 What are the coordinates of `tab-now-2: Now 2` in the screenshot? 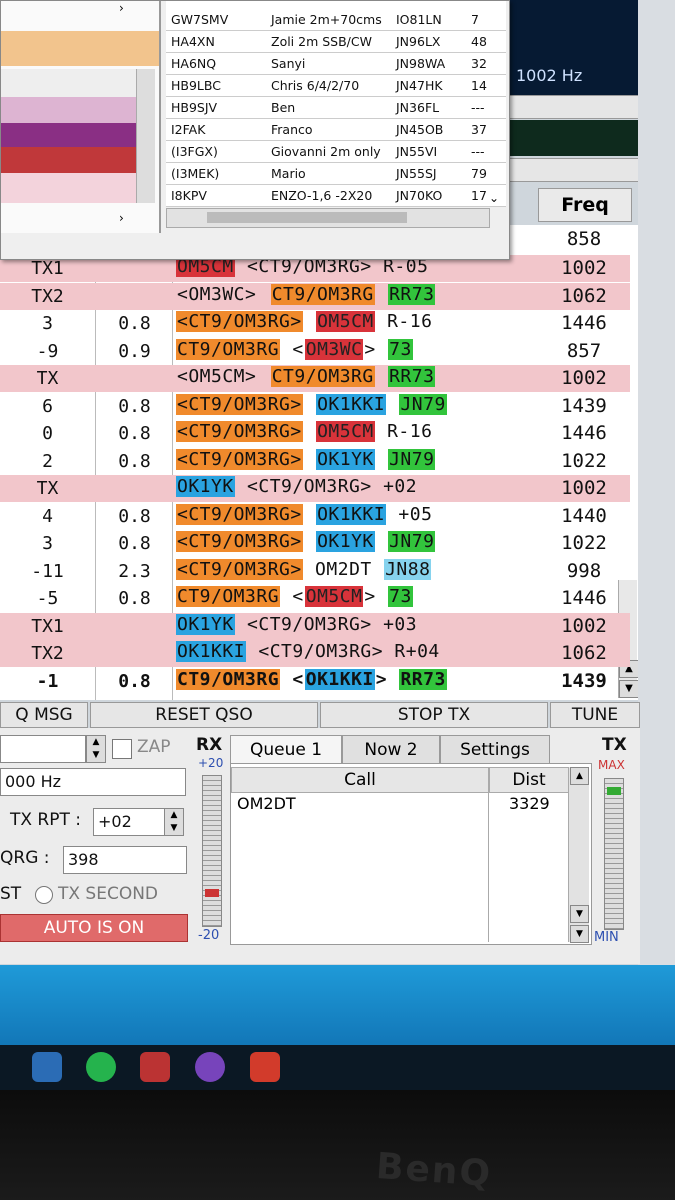 It's located at (391, 750).